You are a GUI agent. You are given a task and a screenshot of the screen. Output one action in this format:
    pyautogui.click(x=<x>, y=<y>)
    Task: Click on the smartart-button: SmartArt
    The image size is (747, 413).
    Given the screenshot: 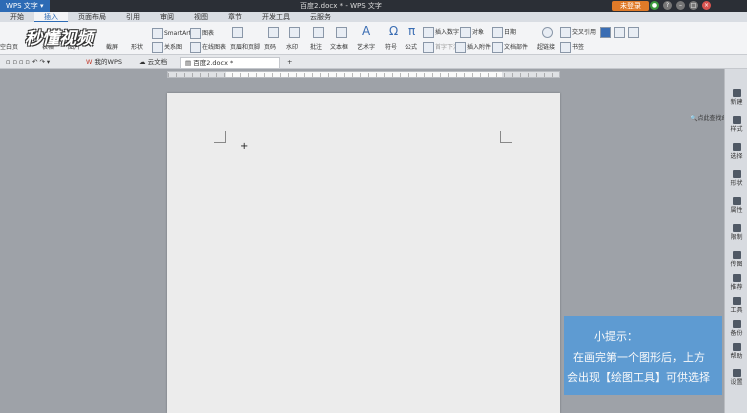 What is the action you would take?
    pyautogui.click(x=171, y=33)
    